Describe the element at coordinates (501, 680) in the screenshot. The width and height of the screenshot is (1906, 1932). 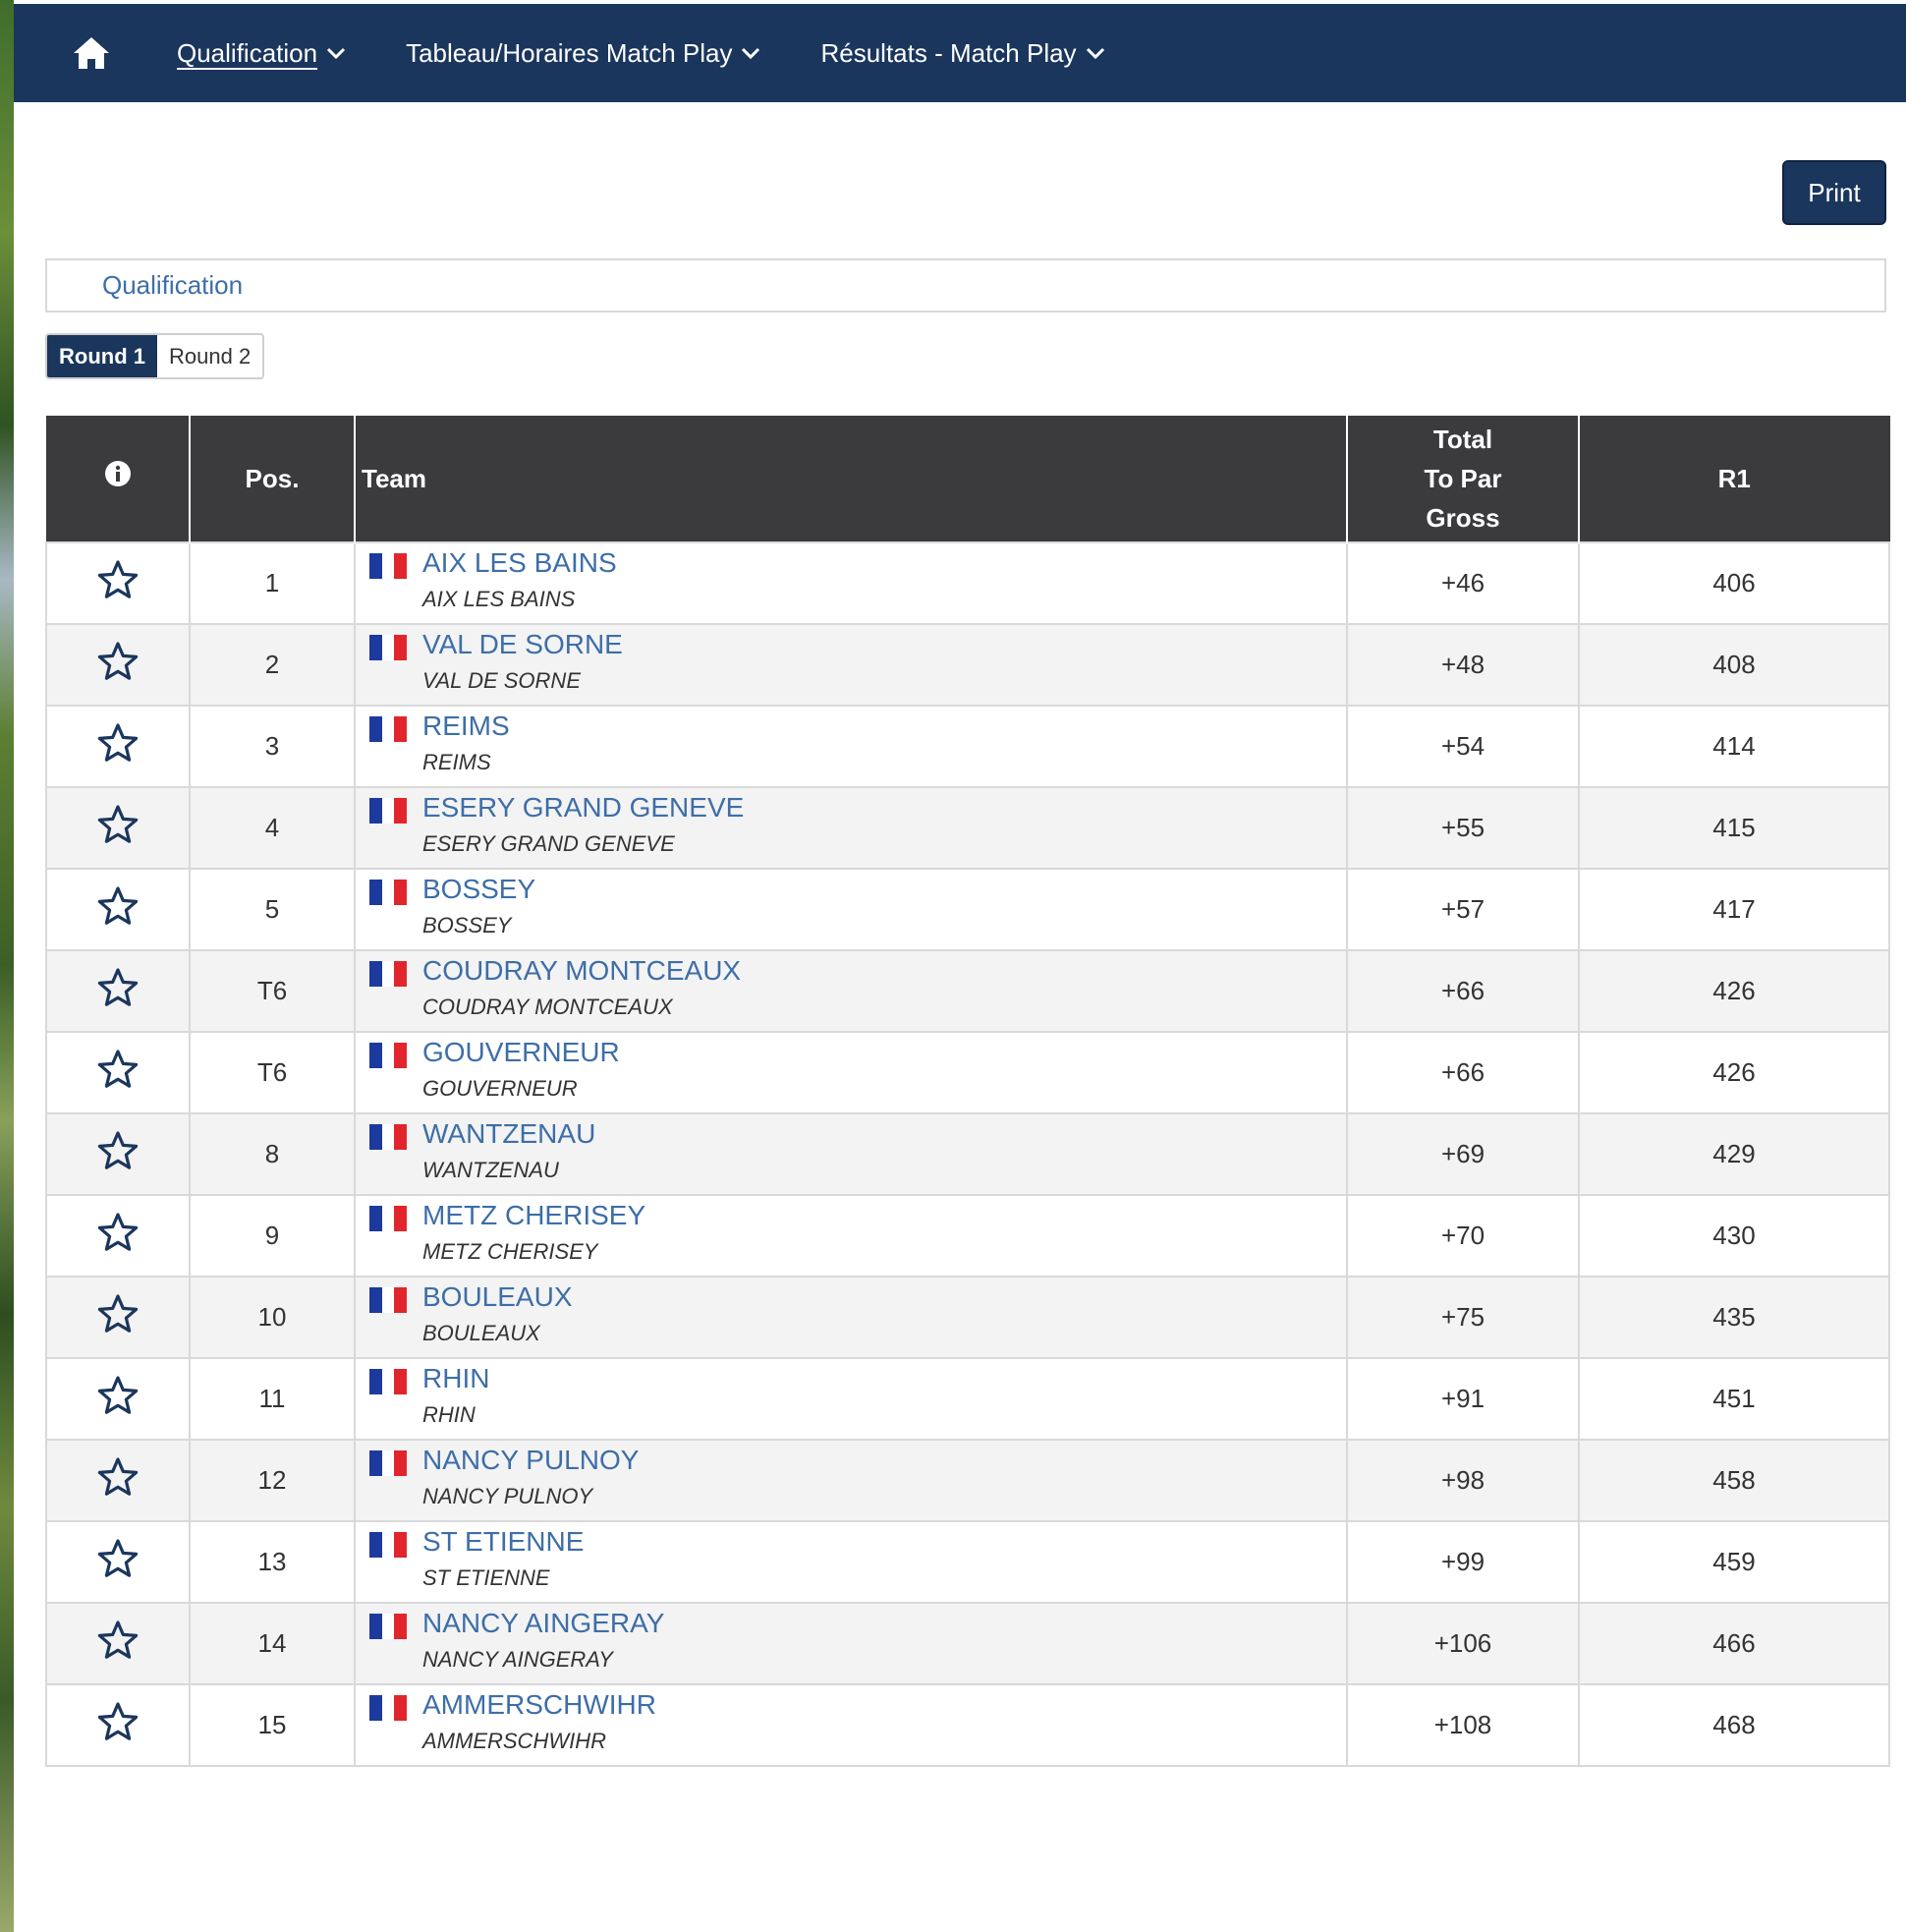
I see `team-club-name: VAL DE SORNE` at that location.